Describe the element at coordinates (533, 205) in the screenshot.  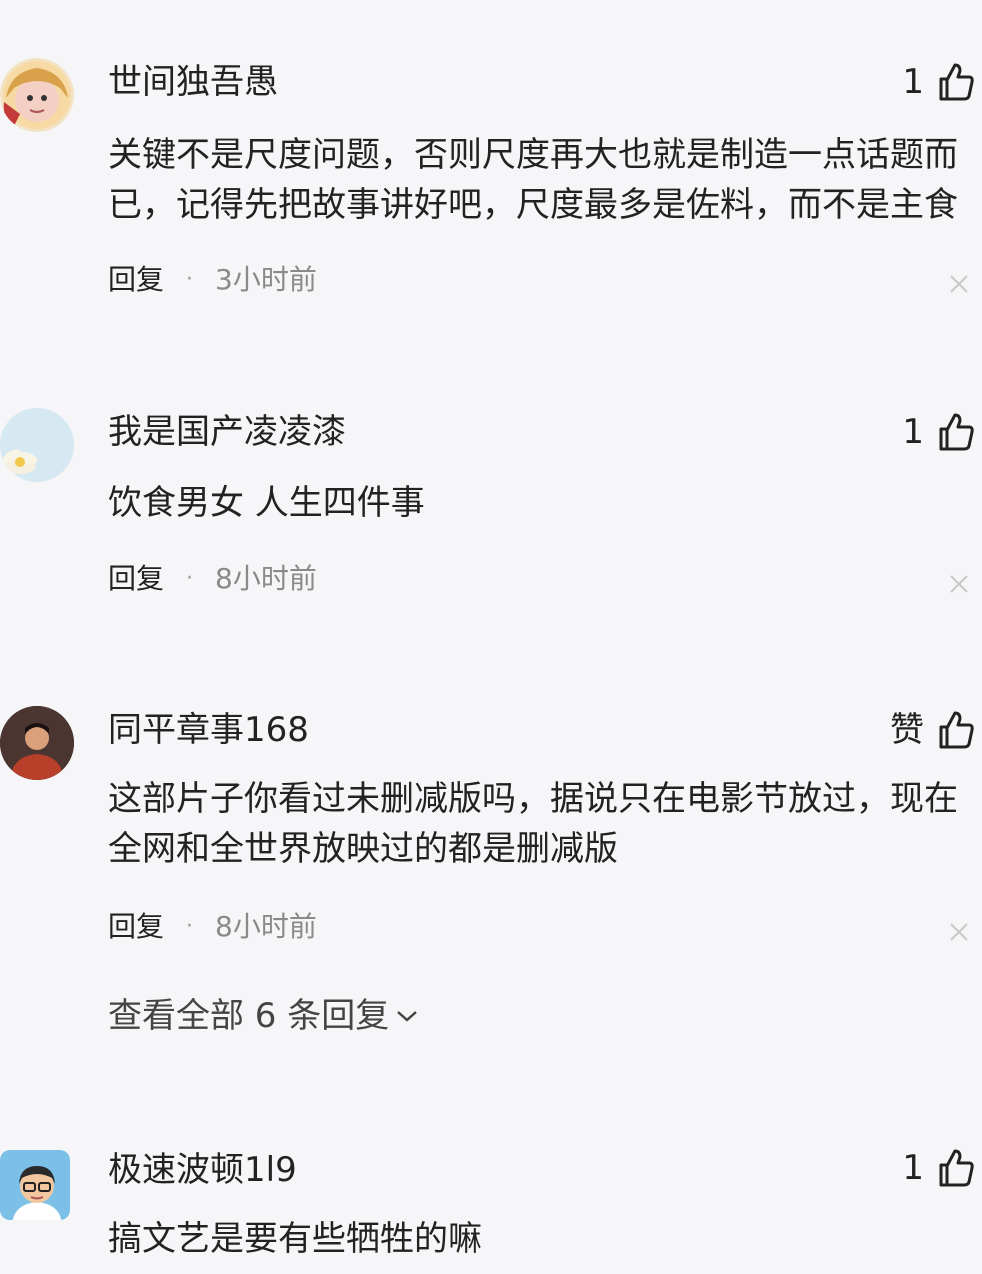
I see `comment-text-line: 已，记得先把故事讲好吧，尺度最多是佐料，而不是主食` at that location.